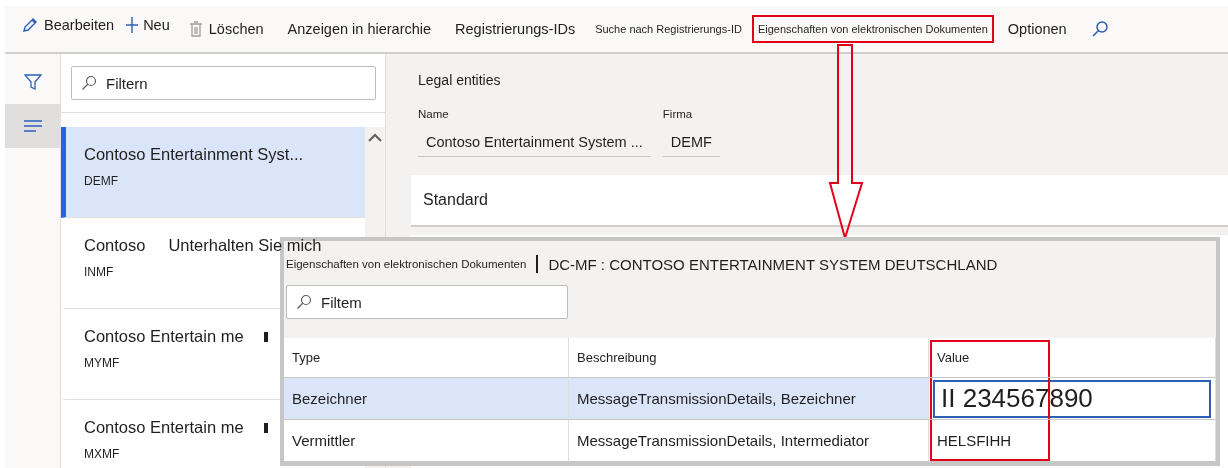 This screenshot has width=1228, height=468. I want to click on section-header: Standard, so click(819, 201).